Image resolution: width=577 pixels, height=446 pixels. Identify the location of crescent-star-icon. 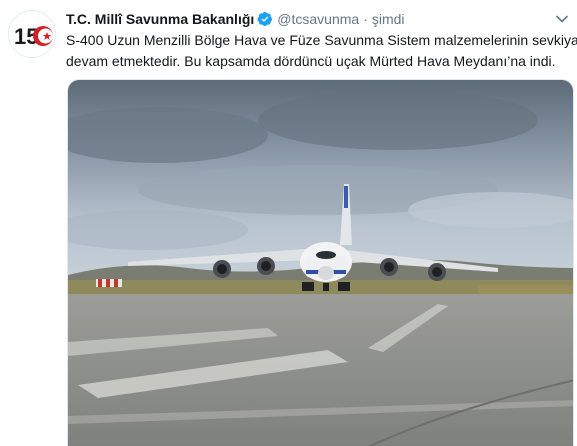
(43, 36).